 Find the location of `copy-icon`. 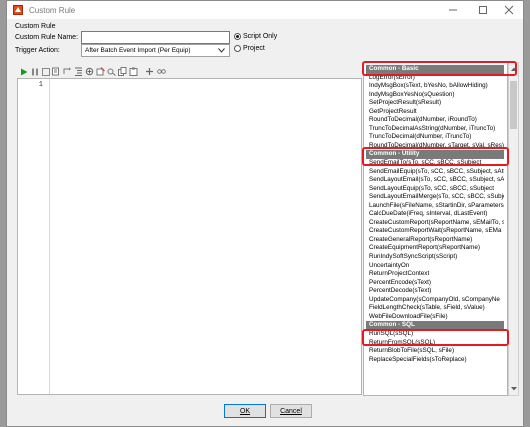

copy-icon is located at coordinates (122, 71).